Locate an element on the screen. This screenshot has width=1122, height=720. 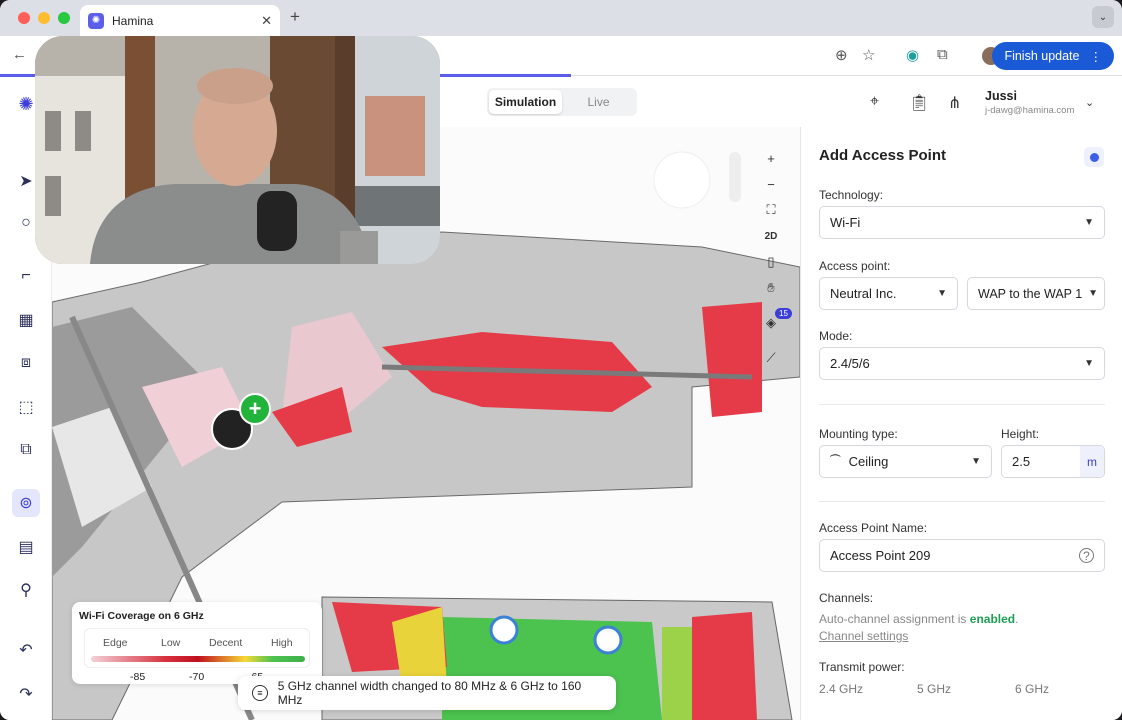
area-tool-icon: ⧈ is located at coordinates (26, 363).